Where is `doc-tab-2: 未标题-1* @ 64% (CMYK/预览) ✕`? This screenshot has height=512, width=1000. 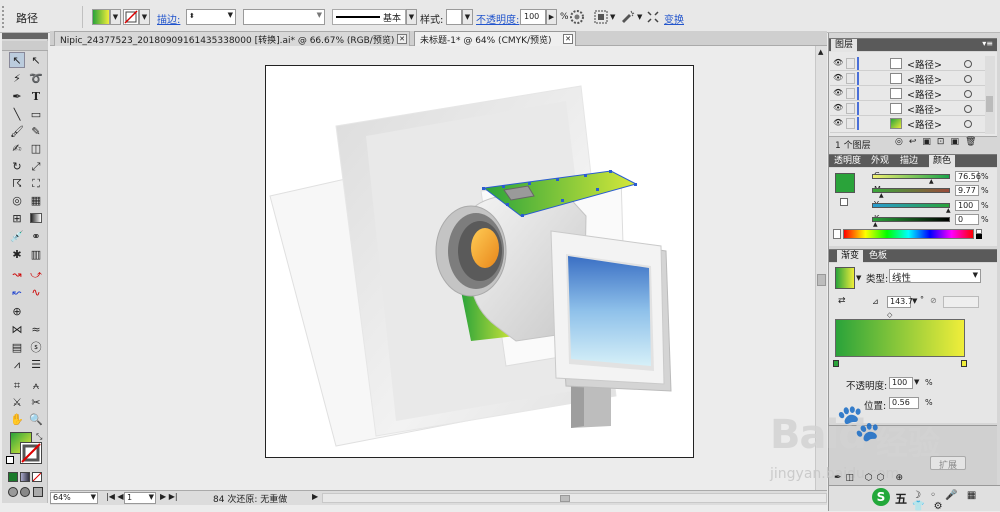
doc-tab-2: 未标题-1* @ 64% (CMYK/预览) ✕ is located at coordinates (495, 38).